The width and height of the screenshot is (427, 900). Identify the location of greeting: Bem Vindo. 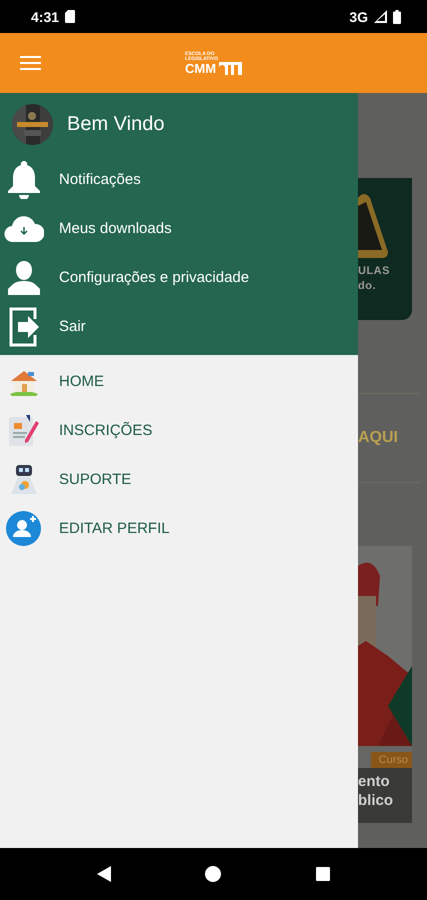
(115, 124).